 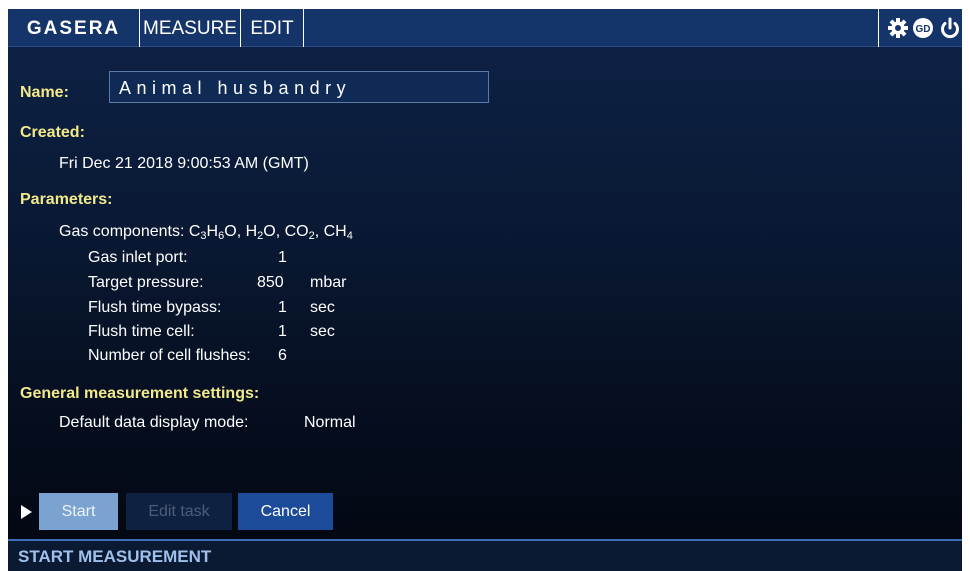 What do you see at coordinates (282, 307) in the screenshot?
I see `param-value-flush-bypass: 1` at bounding box center [282, 307].